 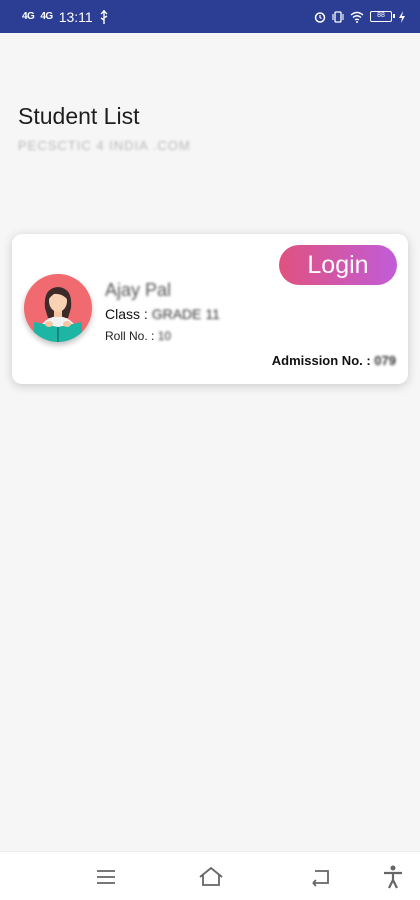 I want to click on signal-1-icon: 4G, so click(x=28, y=16).